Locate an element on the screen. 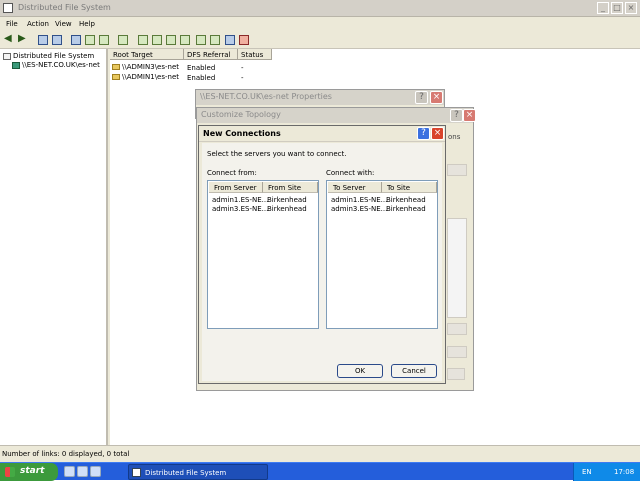 The image size is (640, 481). internet-explorer-icon is located at coordinates (95, 471).